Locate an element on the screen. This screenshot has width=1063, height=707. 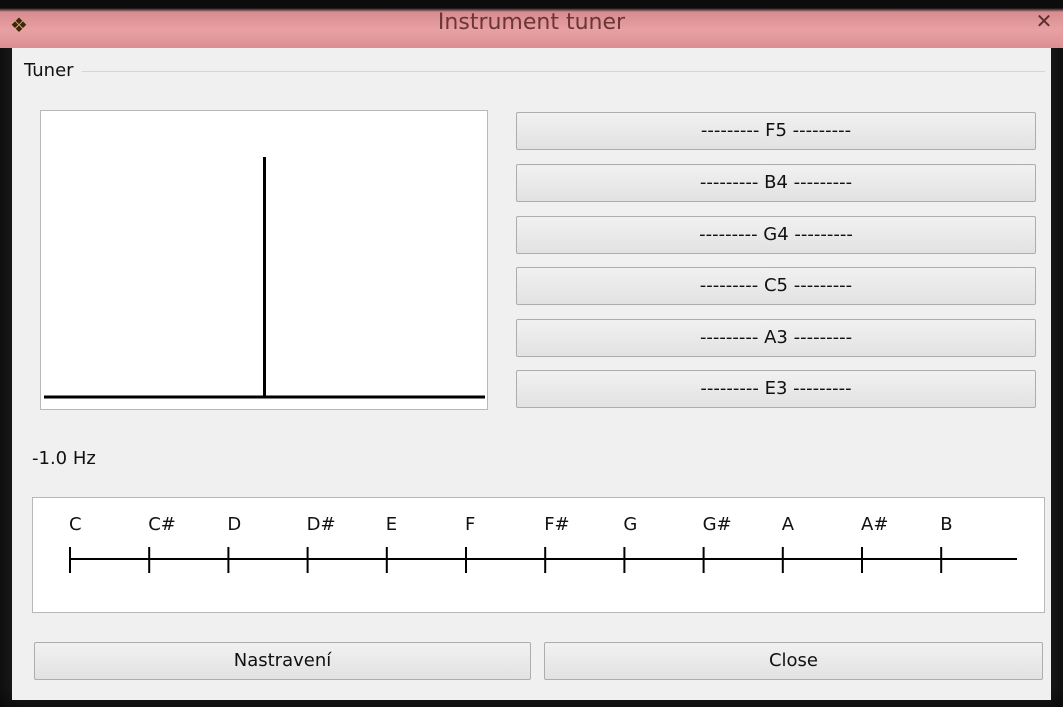
note-button-a3: --------- A3 --------- is located at coordinates (776, 338).